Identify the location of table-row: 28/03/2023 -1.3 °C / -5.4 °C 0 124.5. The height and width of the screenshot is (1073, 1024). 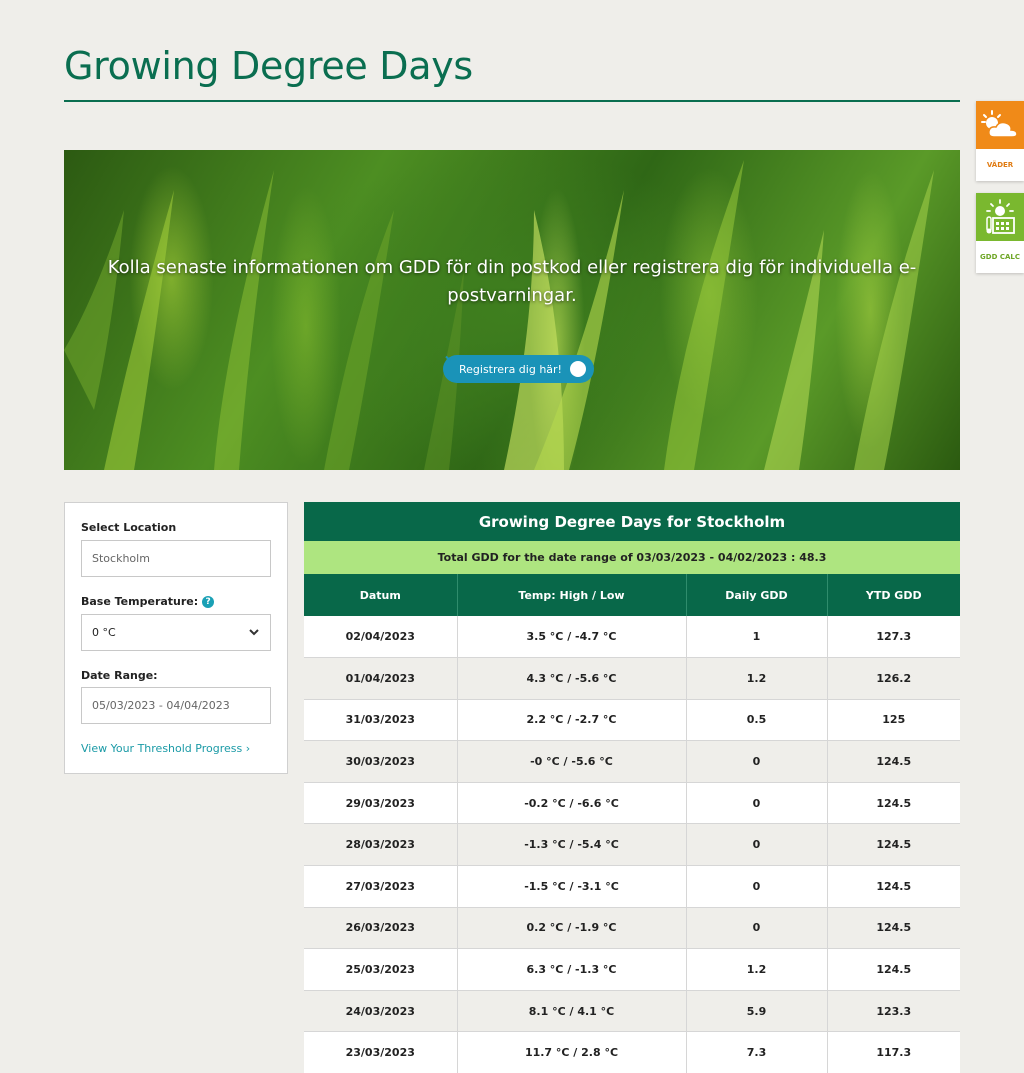
(632, 845).